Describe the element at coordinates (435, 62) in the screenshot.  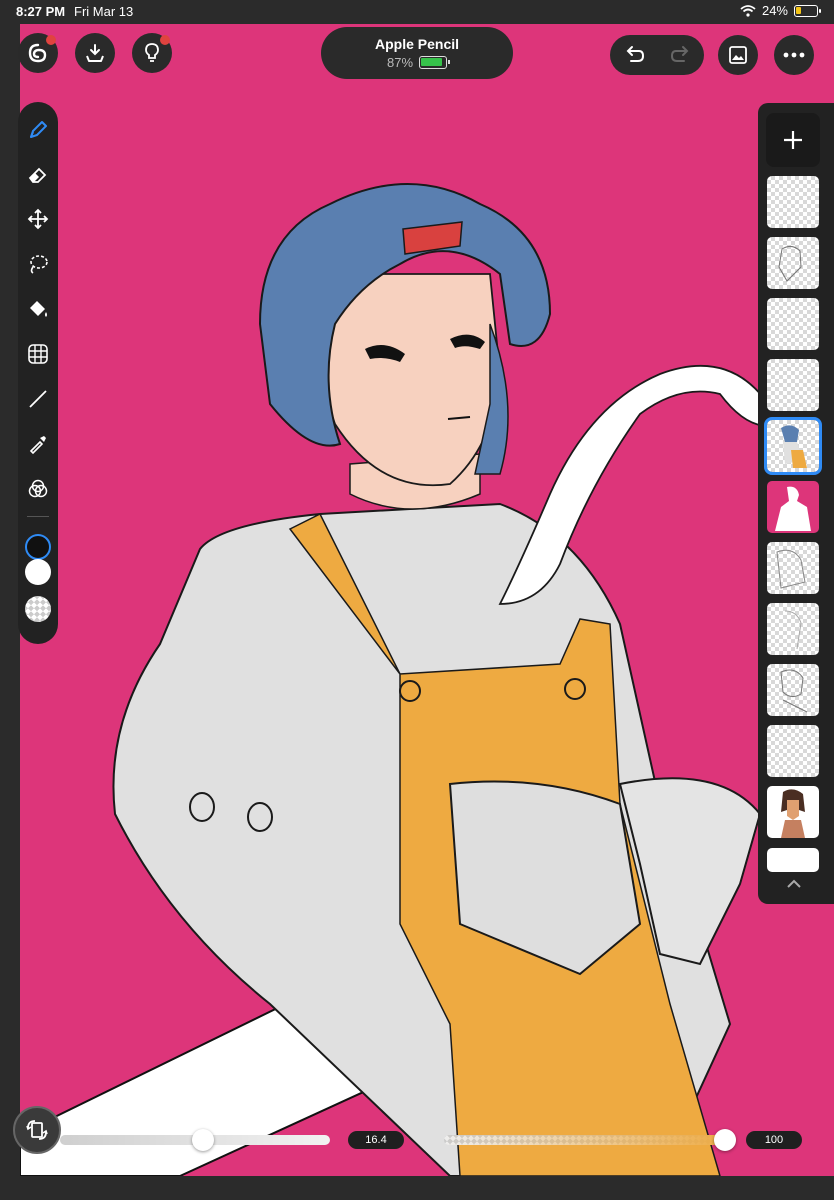
I see `pencil-battery-icon` at that location.